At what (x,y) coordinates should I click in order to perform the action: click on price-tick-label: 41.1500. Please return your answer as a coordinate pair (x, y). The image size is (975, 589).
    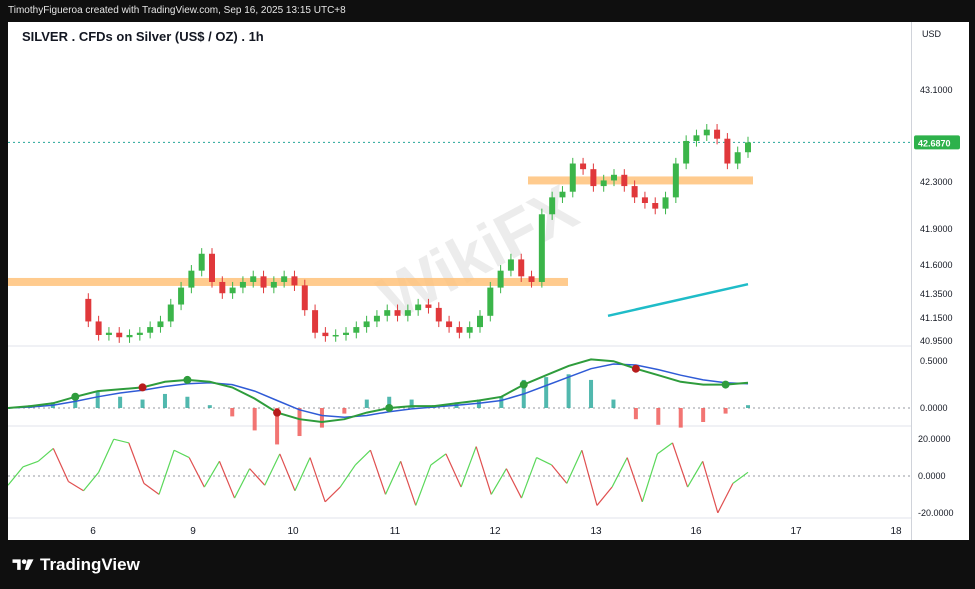
    Looking at the image, I should click on (936, 318).